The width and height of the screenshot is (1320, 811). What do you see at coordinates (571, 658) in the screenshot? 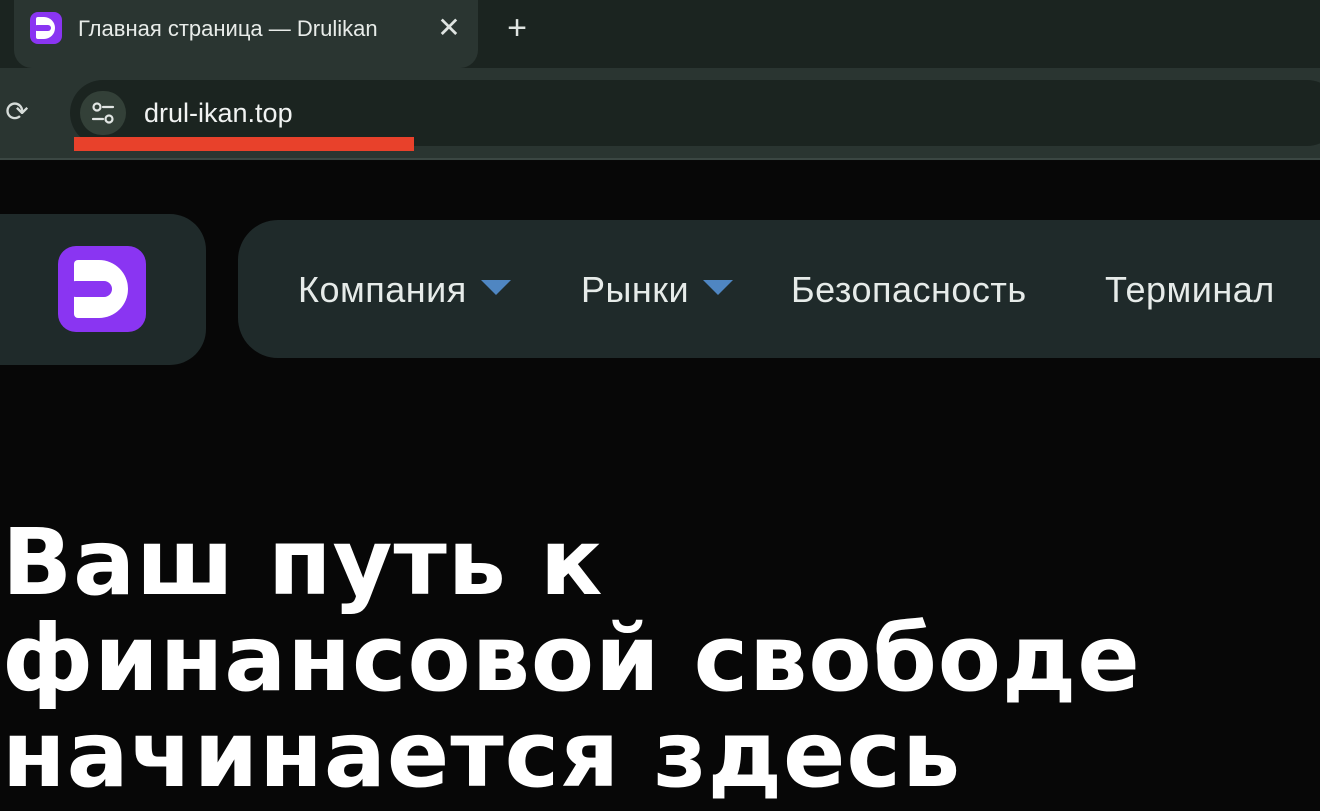
I see `hero-line: финансовой свободе` at bounding box center [571, 658].